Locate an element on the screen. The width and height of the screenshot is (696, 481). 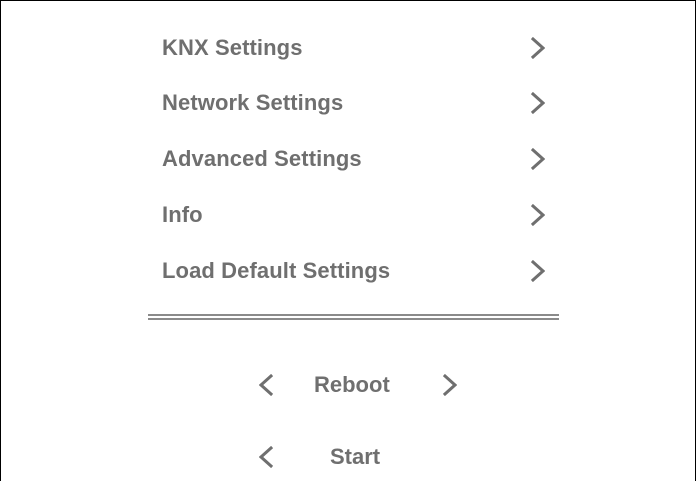
reboot-next-button is located at coordinates (450, 385).